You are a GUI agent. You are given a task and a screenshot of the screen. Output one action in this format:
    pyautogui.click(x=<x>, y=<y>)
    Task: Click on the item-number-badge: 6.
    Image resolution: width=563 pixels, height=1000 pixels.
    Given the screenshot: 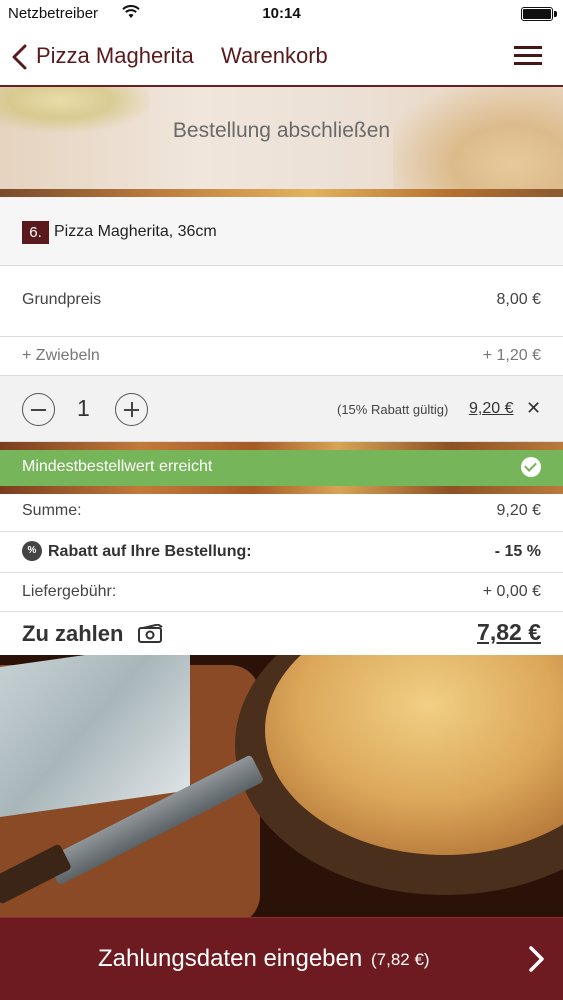 What is the action you would take?
    pyautogui.click(x=35, y=232)
    